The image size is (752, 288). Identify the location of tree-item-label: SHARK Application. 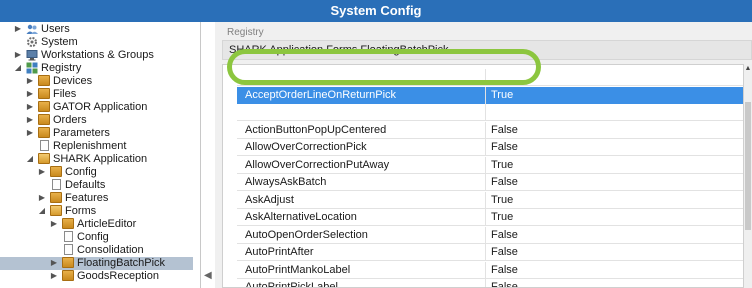
(100, 159).